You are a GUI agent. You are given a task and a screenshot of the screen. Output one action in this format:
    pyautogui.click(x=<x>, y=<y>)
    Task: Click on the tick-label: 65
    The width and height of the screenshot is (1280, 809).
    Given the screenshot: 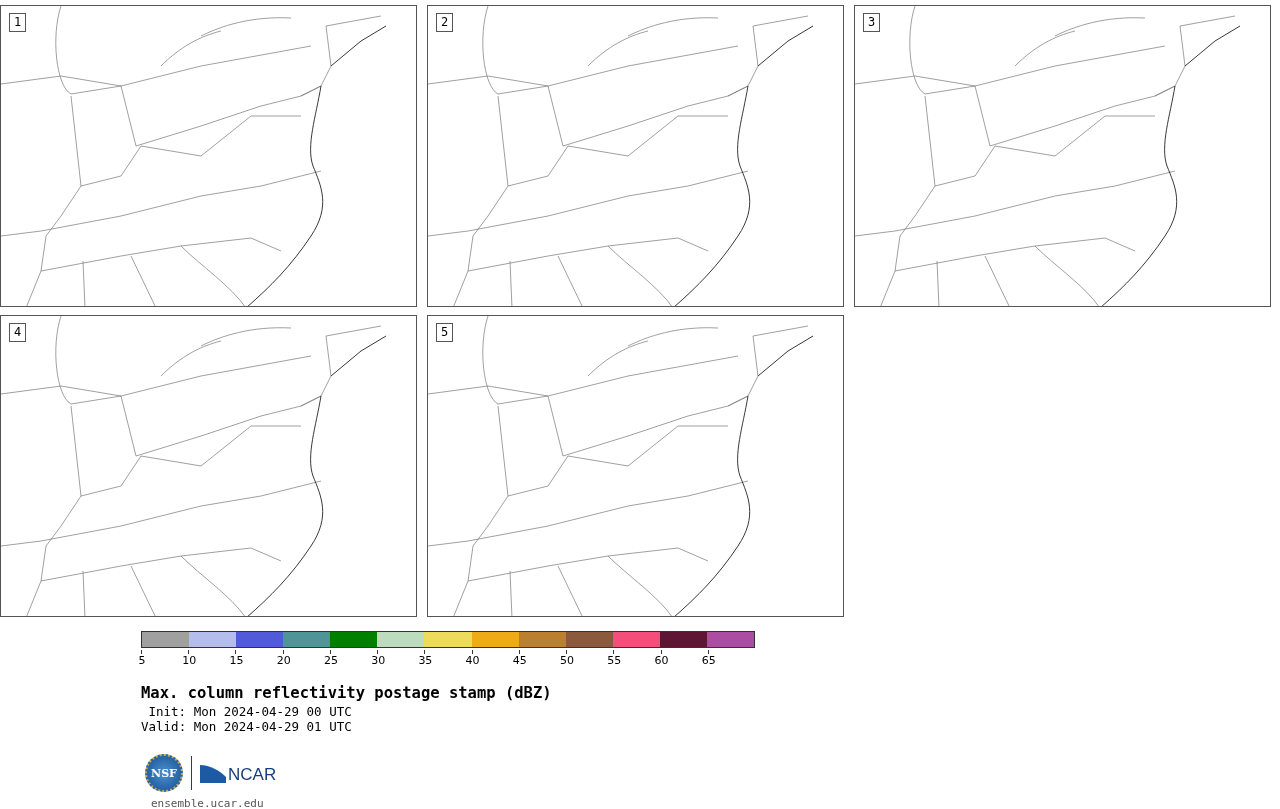 What is the action you would take?
    pyautogui.click(x=708, y=660)
    